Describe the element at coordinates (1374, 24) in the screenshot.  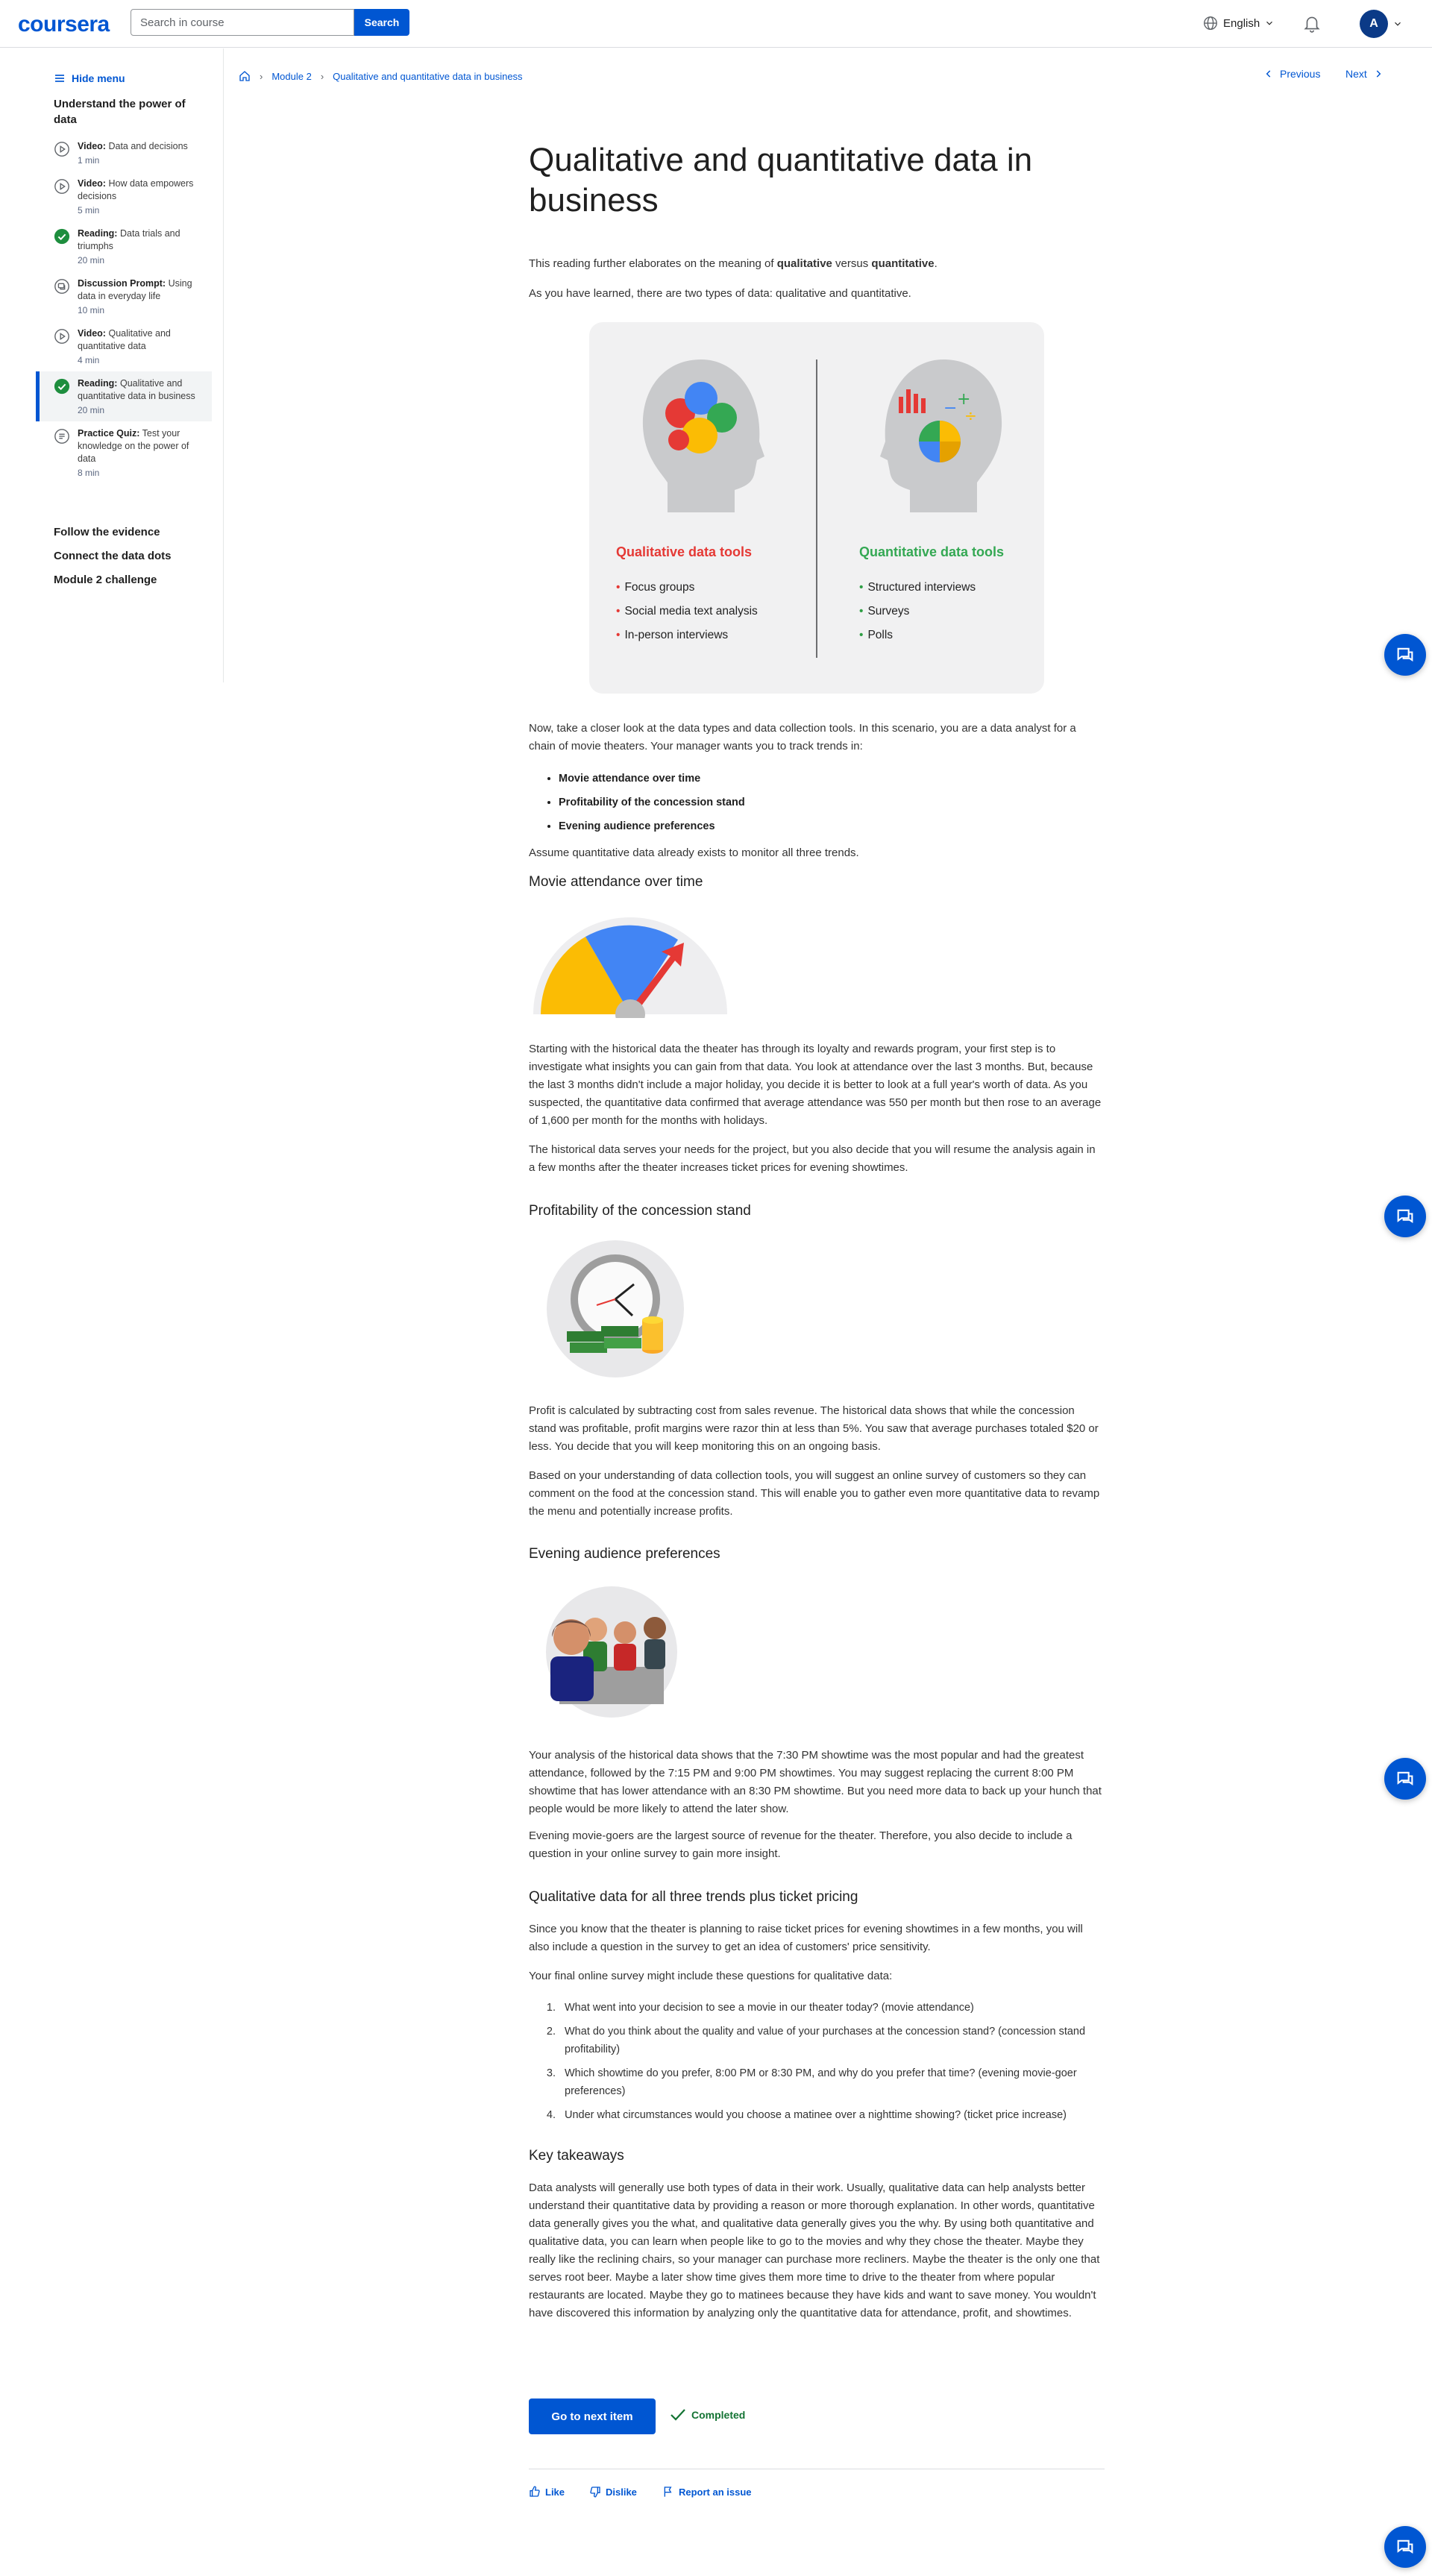
I see `avatar: A` at that location.